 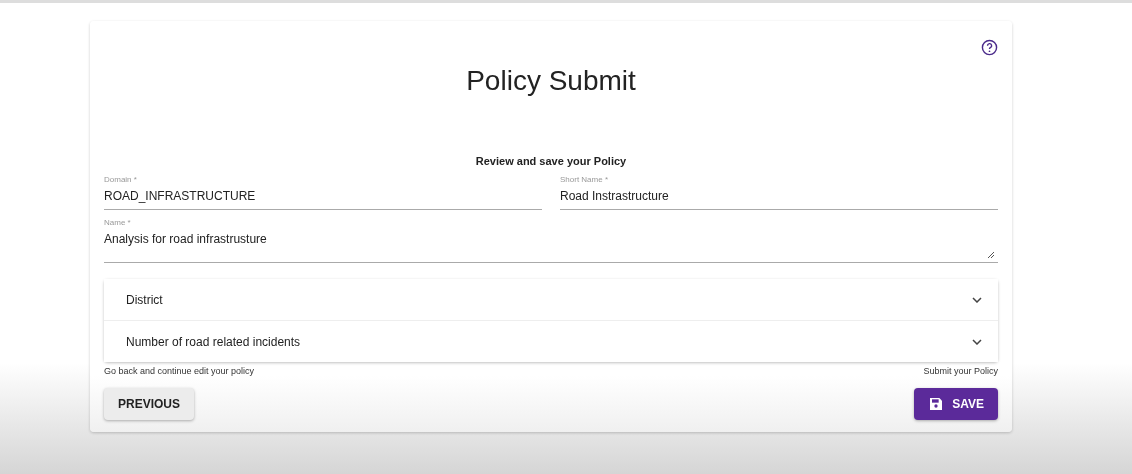 What do you see at coordinates (323, 192) in the screenshot?
I see `text-field: Domain * ROAD_INFRASTRUCTURE` at bounding box center [323, 192].